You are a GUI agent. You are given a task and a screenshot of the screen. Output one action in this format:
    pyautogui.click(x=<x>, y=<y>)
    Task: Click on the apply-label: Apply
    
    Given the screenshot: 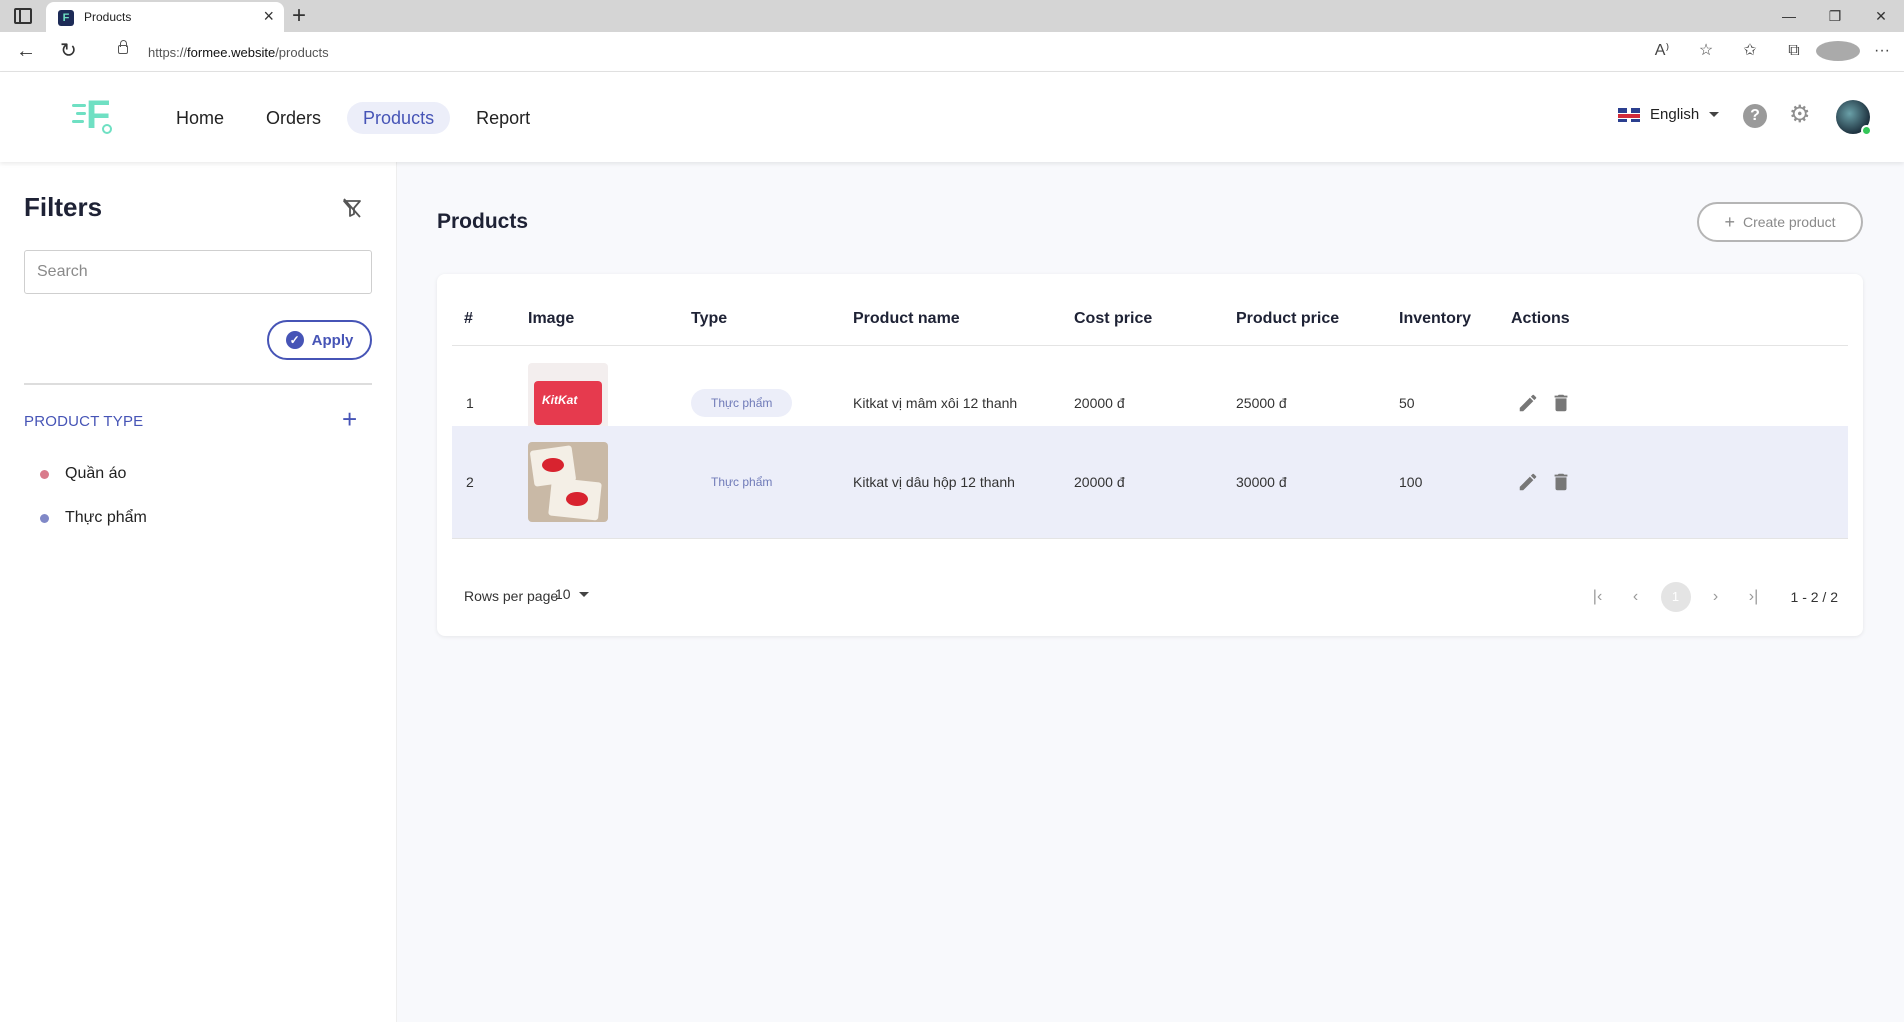 What is the action you would take?
    pyautogui.click(x=332, y=340)
    